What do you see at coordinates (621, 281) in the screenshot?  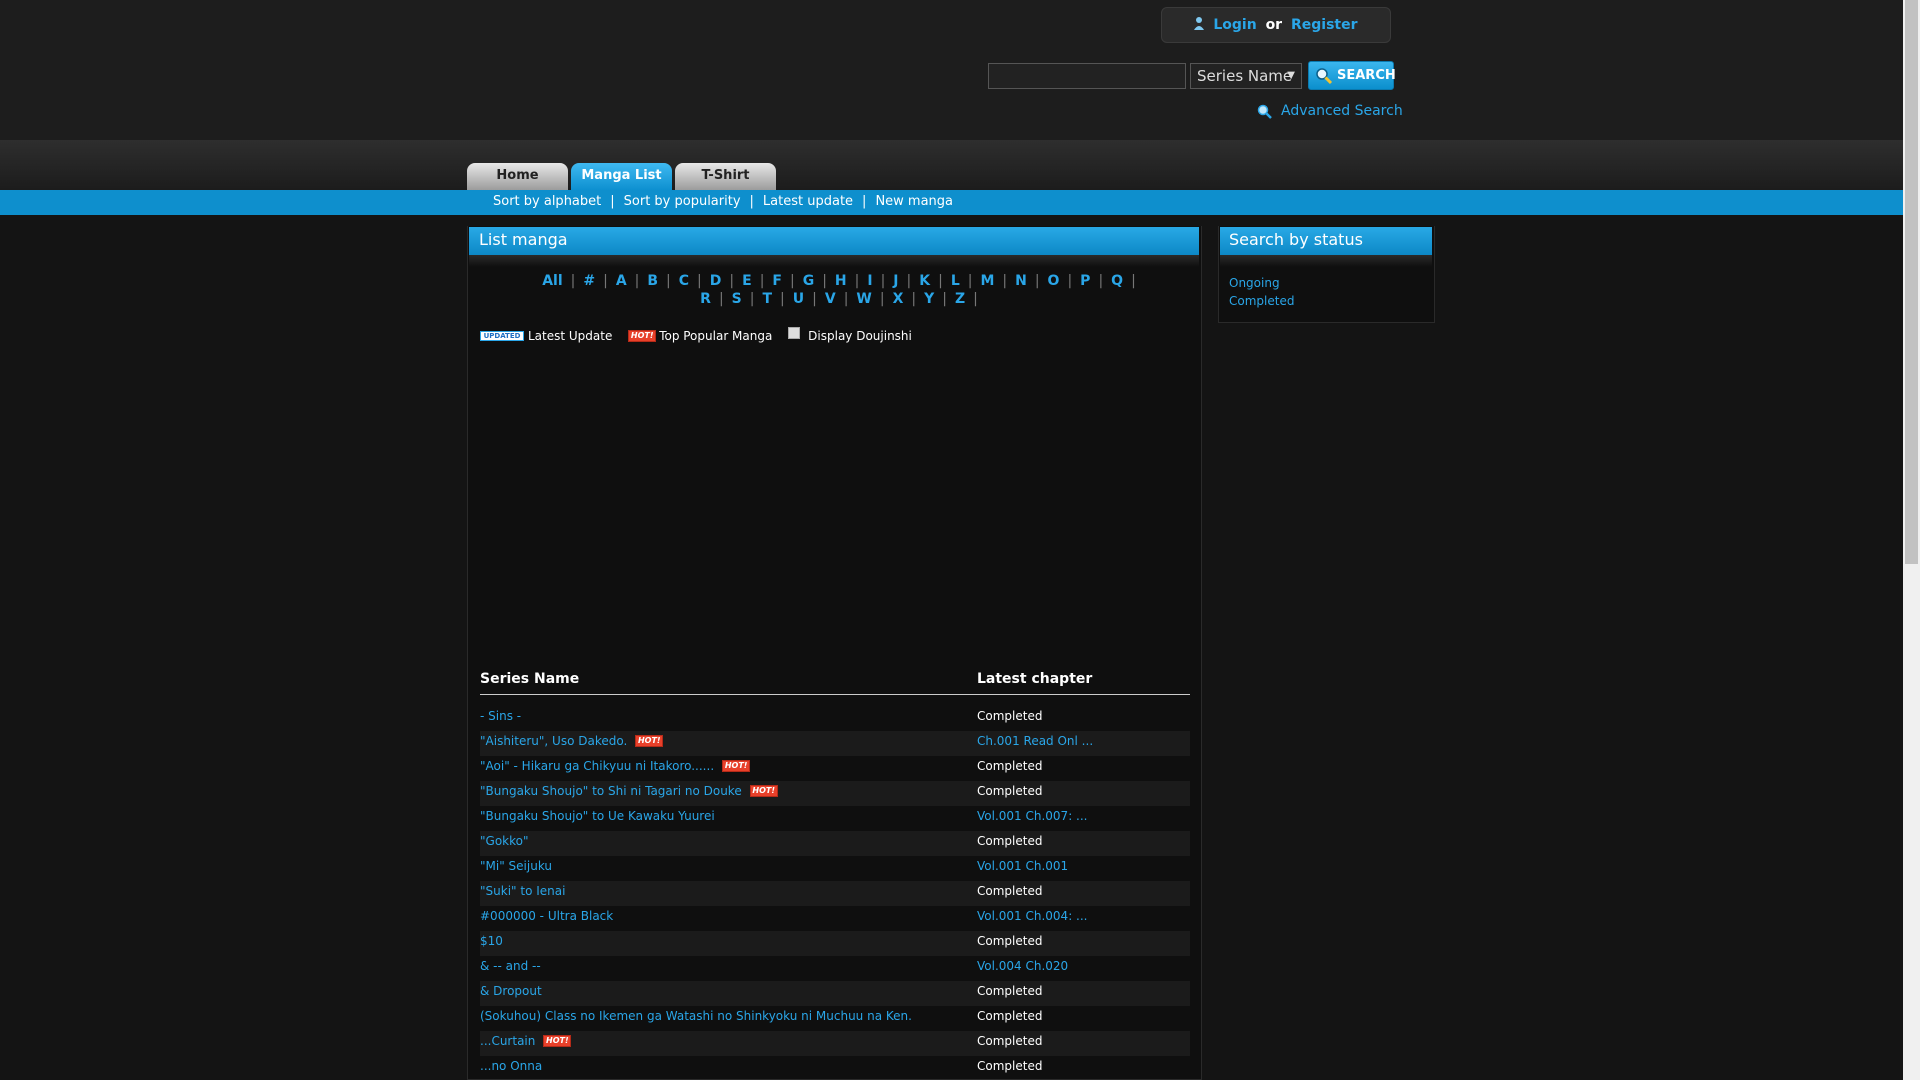 I see `letter-filter-link: A` at bounding box center [621, 281].